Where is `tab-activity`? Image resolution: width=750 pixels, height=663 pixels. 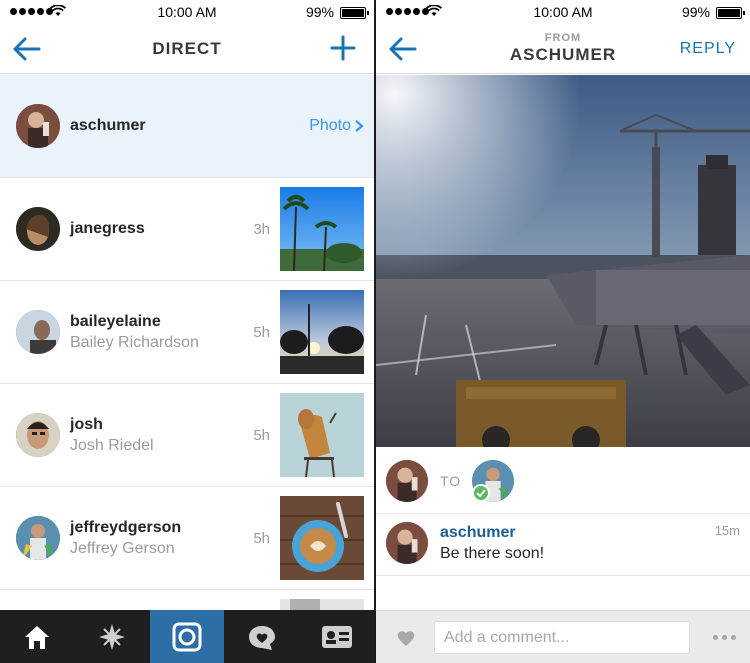 tab-activity is located at coordinates (261, 636).